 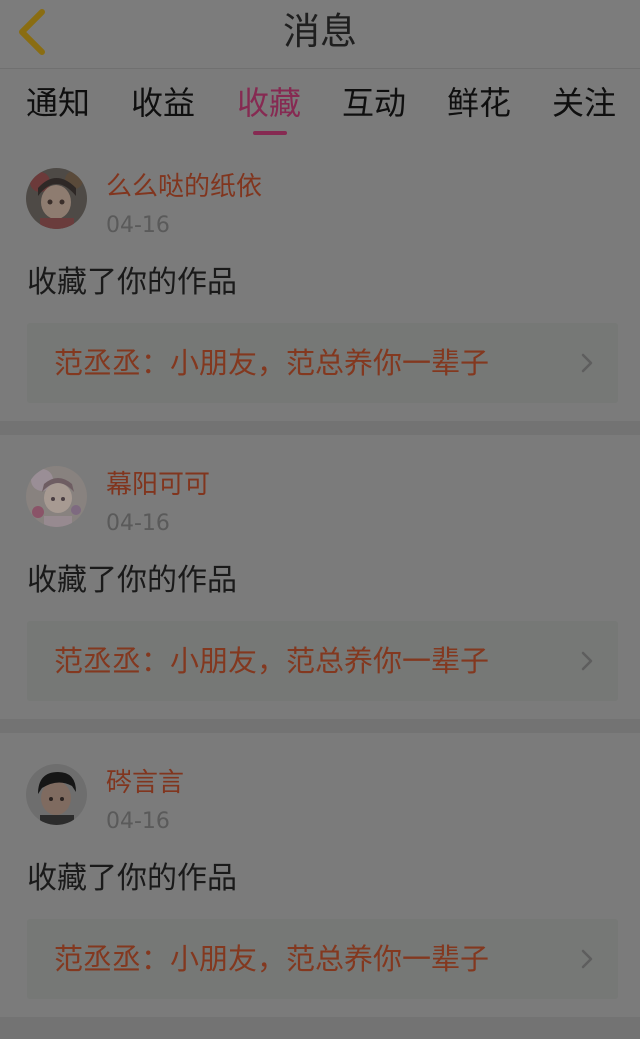 What do you see at coordinates (145, 783) in the screenshot?
I see `username-link: 硶言言` at bounding box center [145, 783].